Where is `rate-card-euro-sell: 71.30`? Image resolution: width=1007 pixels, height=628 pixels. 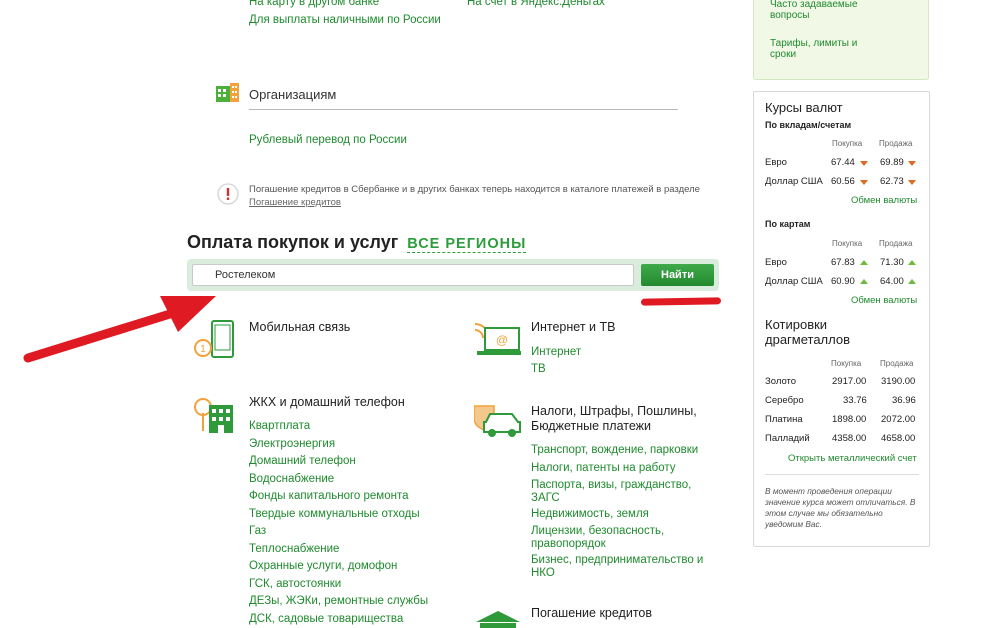
rate-card-euro-sell: 71.30 is located at coordinates (892, 262).